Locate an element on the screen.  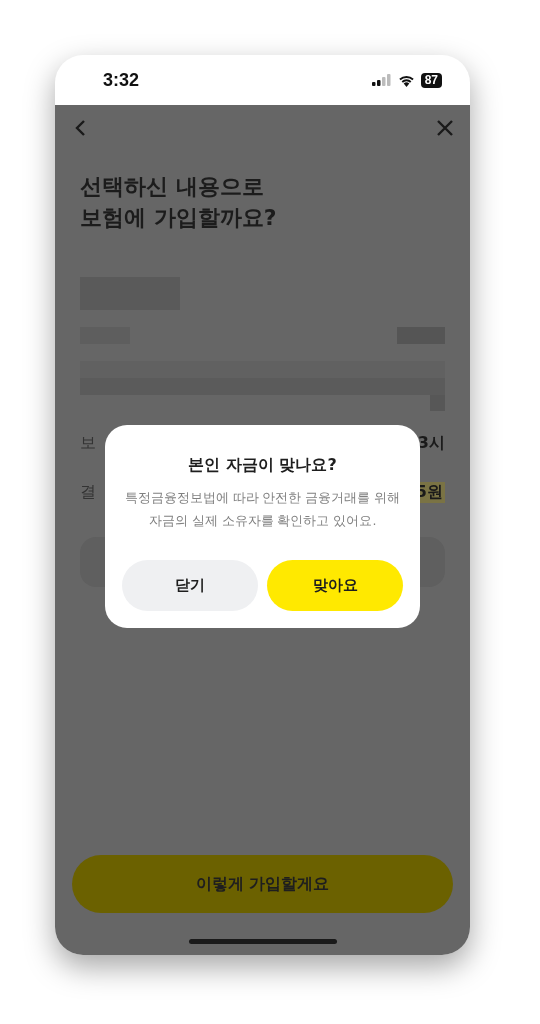
wifi-icon is located at coordinates (406, 80).